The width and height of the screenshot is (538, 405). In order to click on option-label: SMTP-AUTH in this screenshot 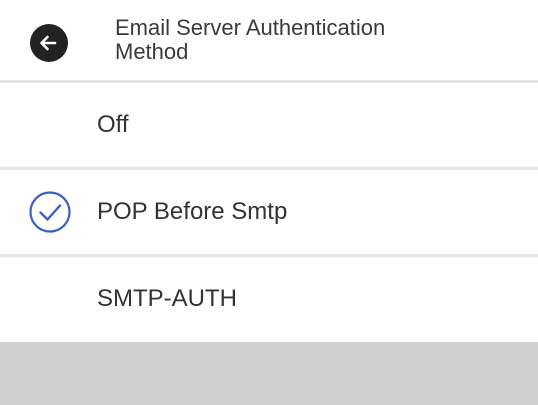, I will do `click(167, 298)`.